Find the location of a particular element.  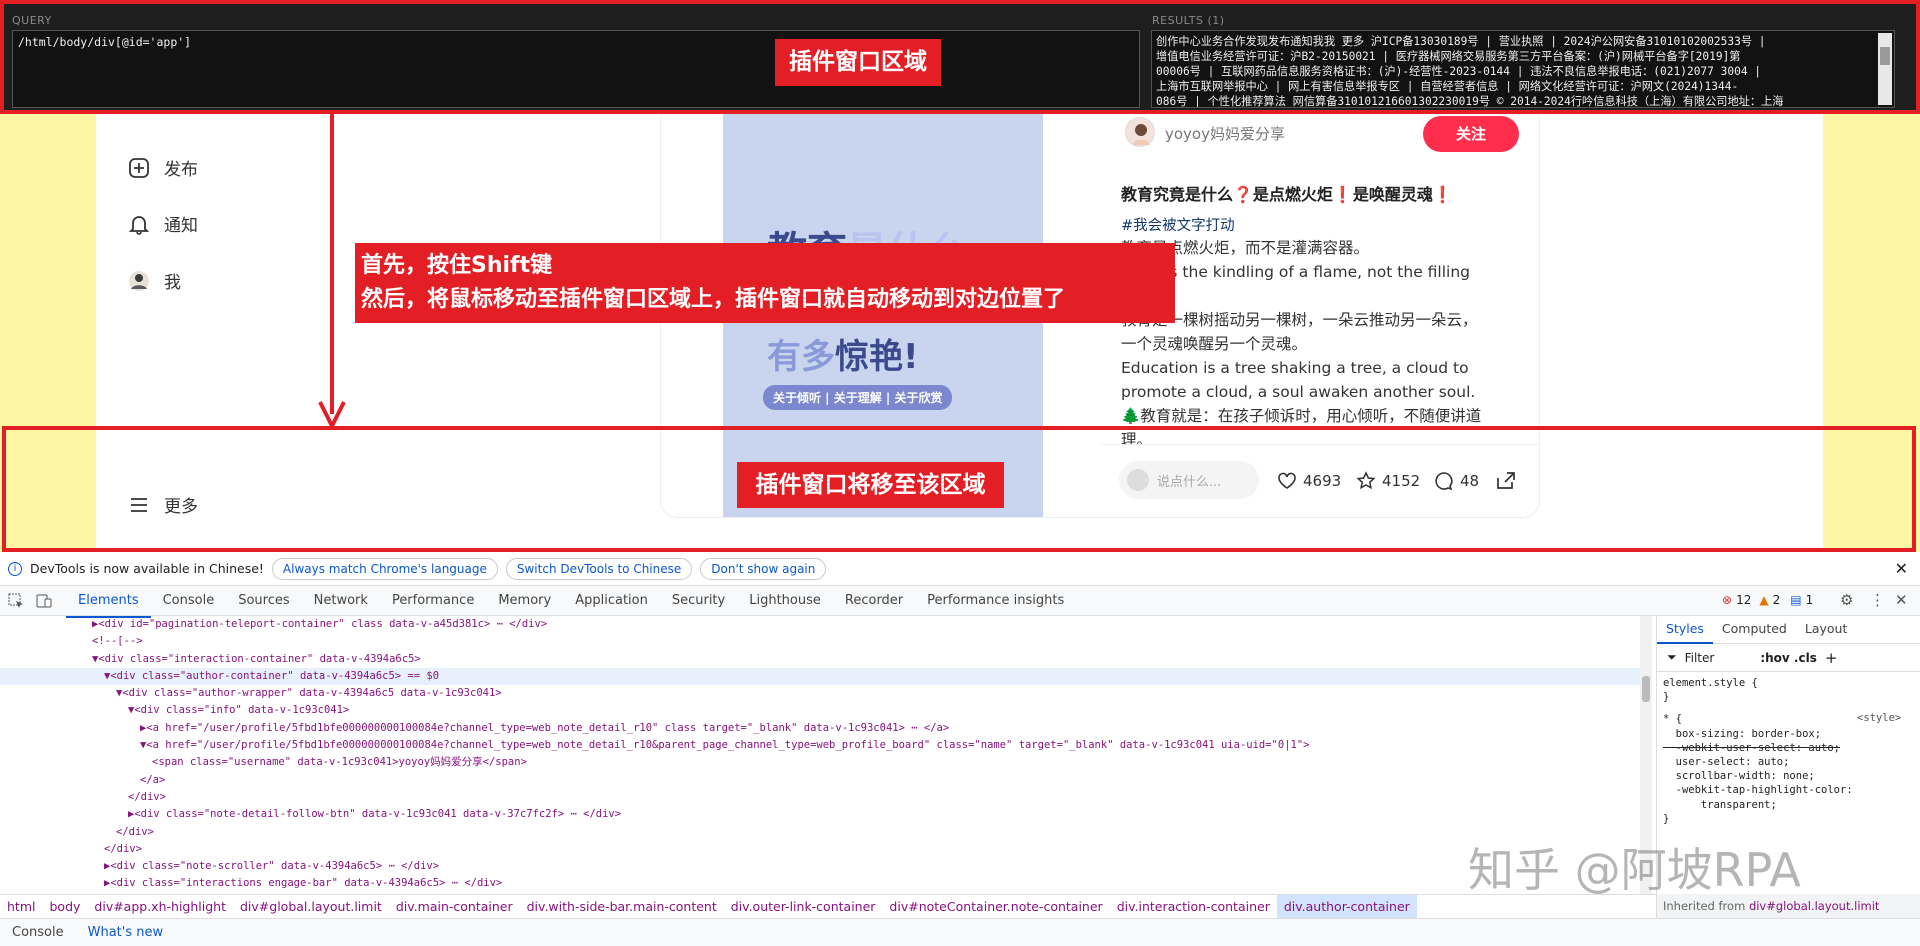

sidebar-item-publish: 发布 is located at coordinates (163, 167).